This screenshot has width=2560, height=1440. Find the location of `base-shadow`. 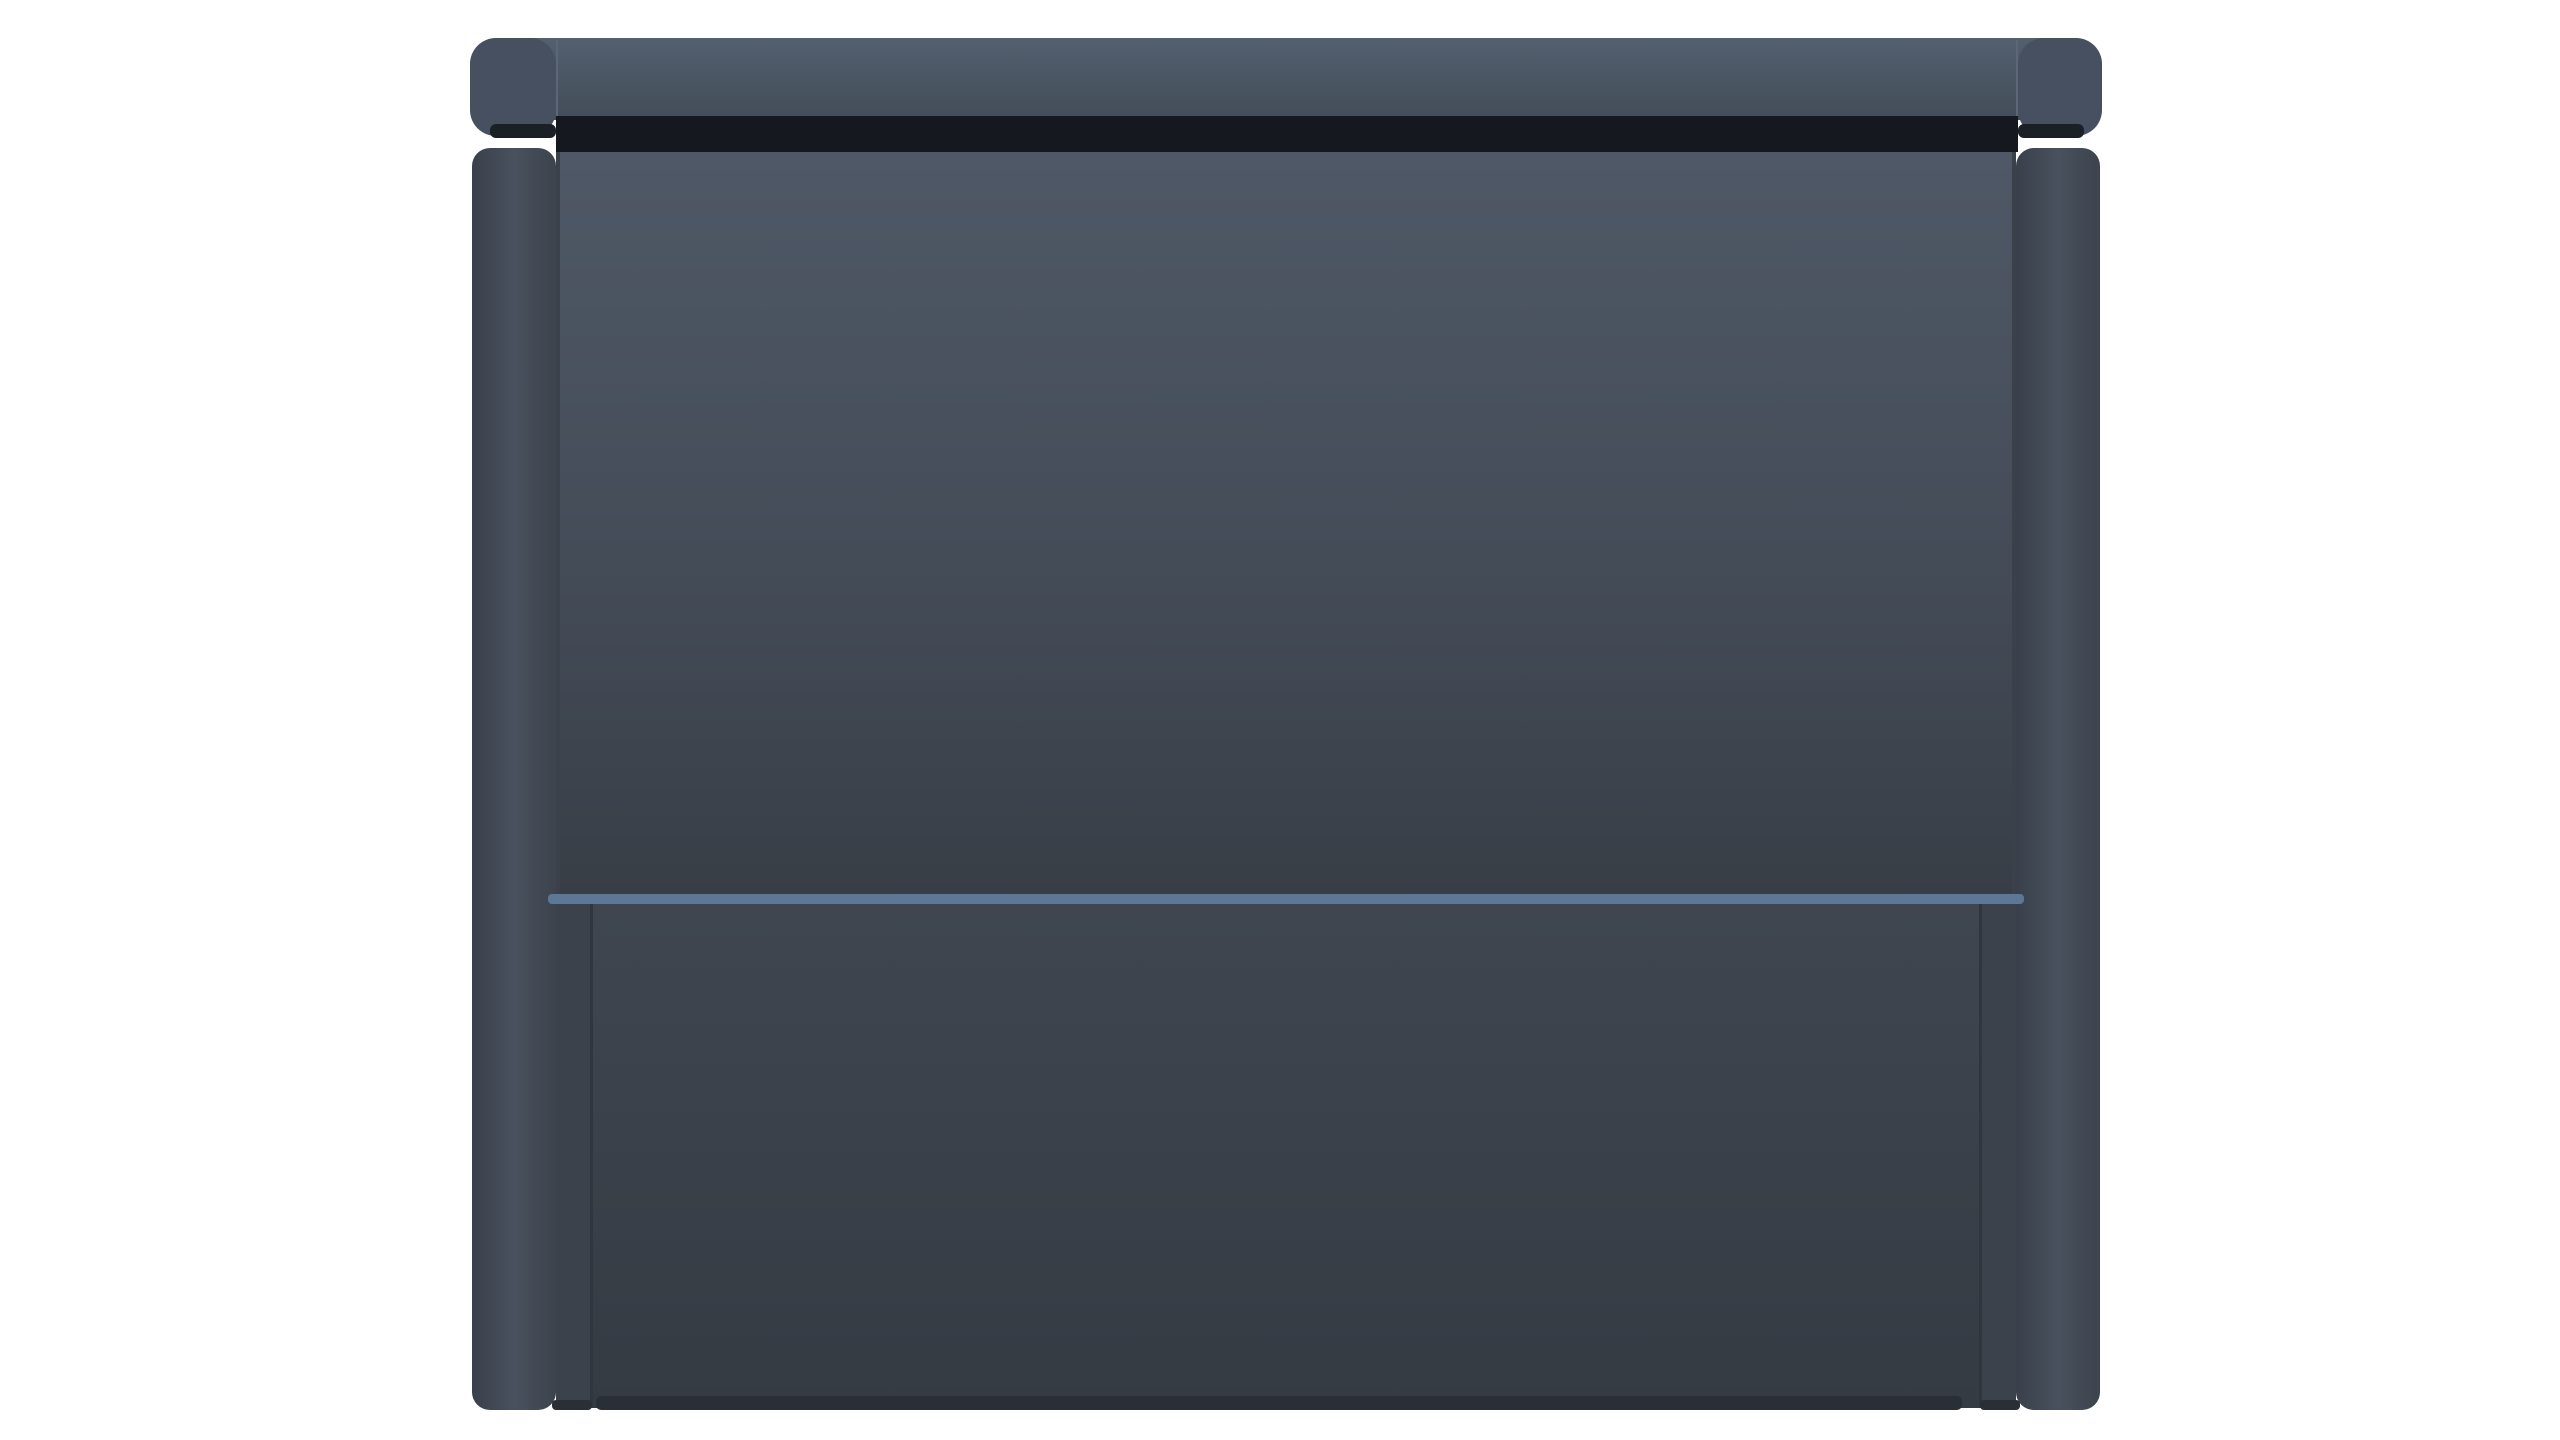

base-shadow is located at coordinates (1279, 1403).